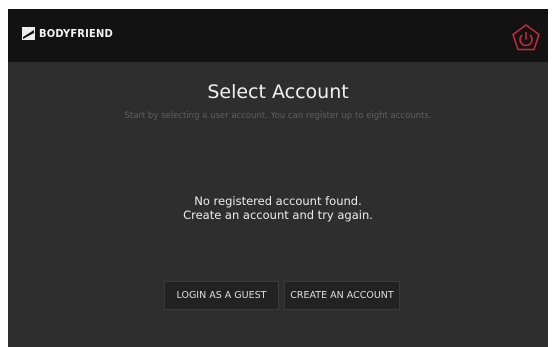 The height and width of the screenshot is (347, 555). I want to click on empty-state-line-1: No registered account found., so click(278, 201).